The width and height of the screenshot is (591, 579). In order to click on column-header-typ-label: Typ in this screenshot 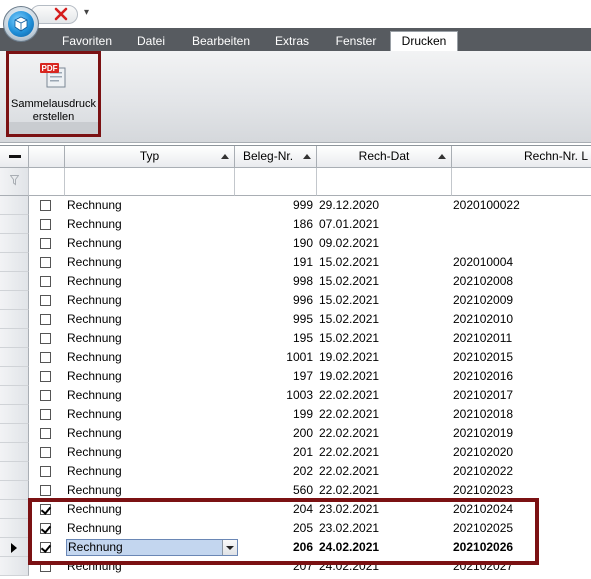, I will do `click(149, 156)`.